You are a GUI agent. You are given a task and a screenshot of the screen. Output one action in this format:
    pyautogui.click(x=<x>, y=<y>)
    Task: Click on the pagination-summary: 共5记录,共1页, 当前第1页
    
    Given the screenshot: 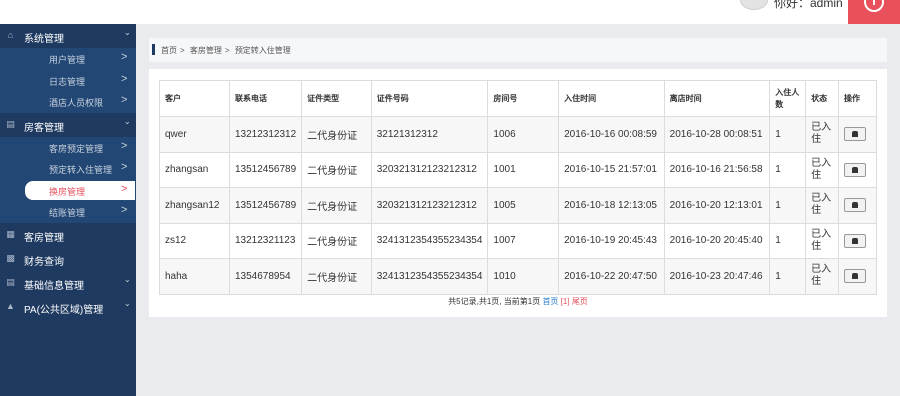 What is the action you would take?
    pyautogui.click(x=494, y=301)
    